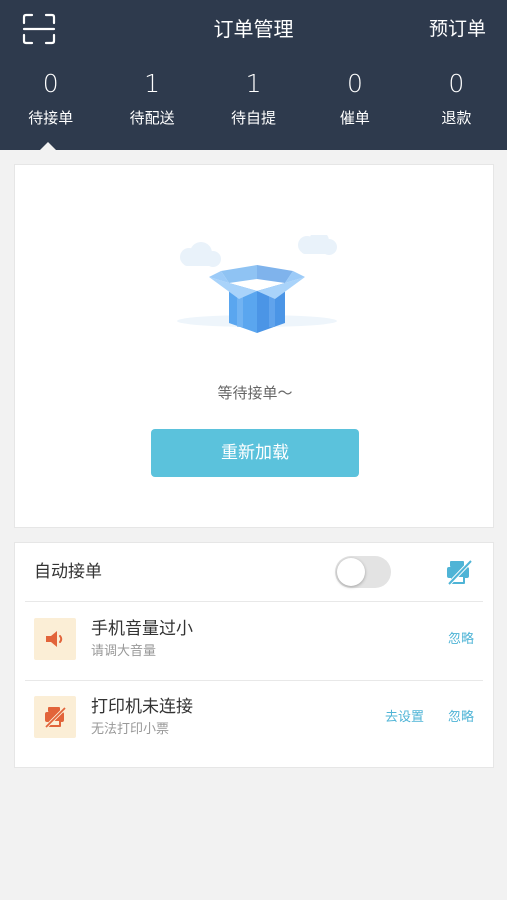 This screenshot has height=900, width=507. What do you see at coordinates (257, 288) in the screenshot?
I see `empty-box-illustration` at bounding box center [257, 288].